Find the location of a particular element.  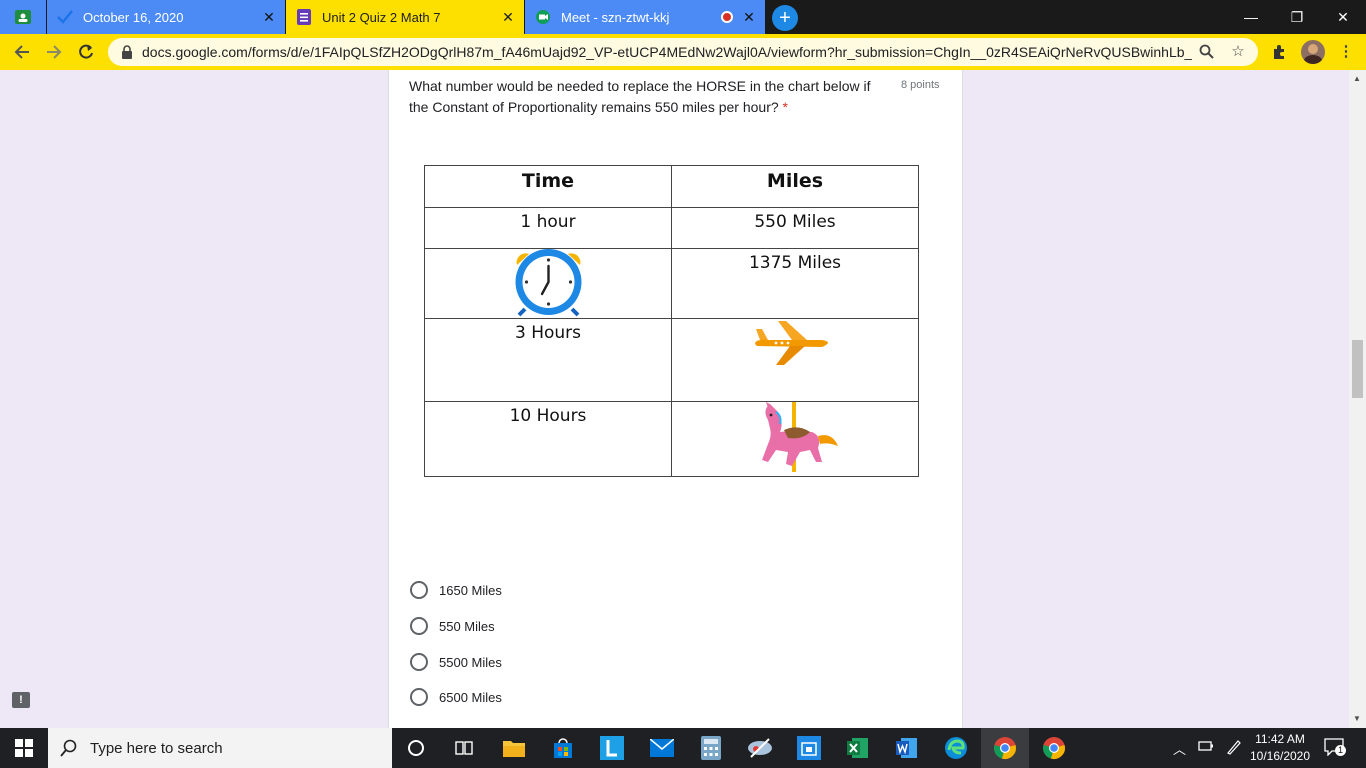

scroll-thumb is located at coordinates (1357, 369).